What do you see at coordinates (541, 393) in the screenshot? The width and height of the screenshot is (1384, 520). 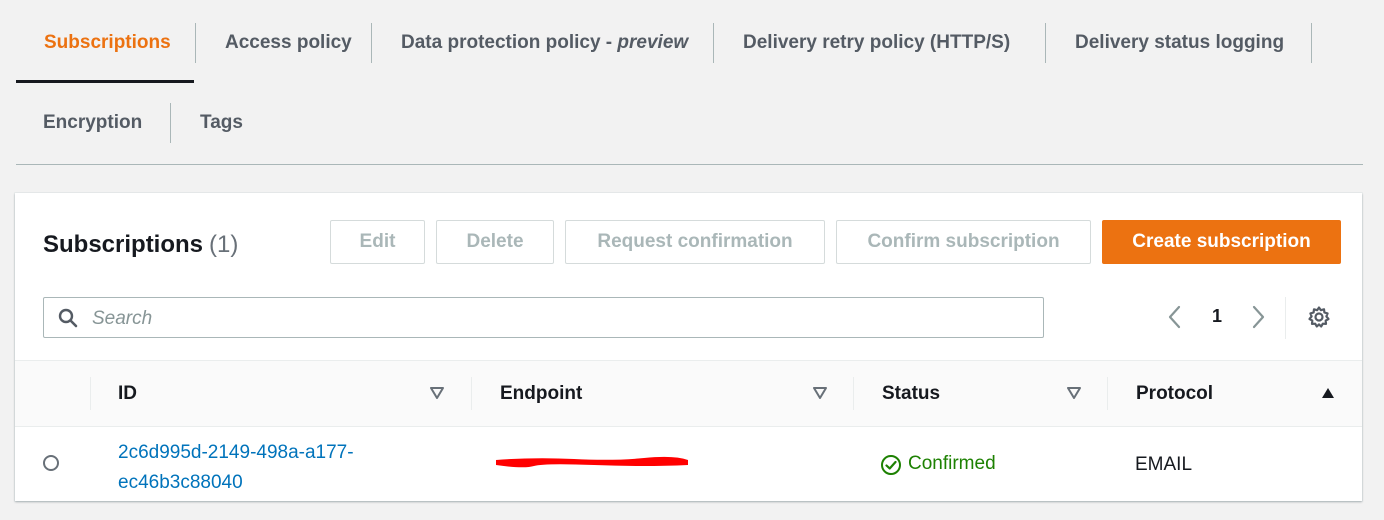 I see `column-header-endpoint: Endpoint` at bounding box center [541, 393].